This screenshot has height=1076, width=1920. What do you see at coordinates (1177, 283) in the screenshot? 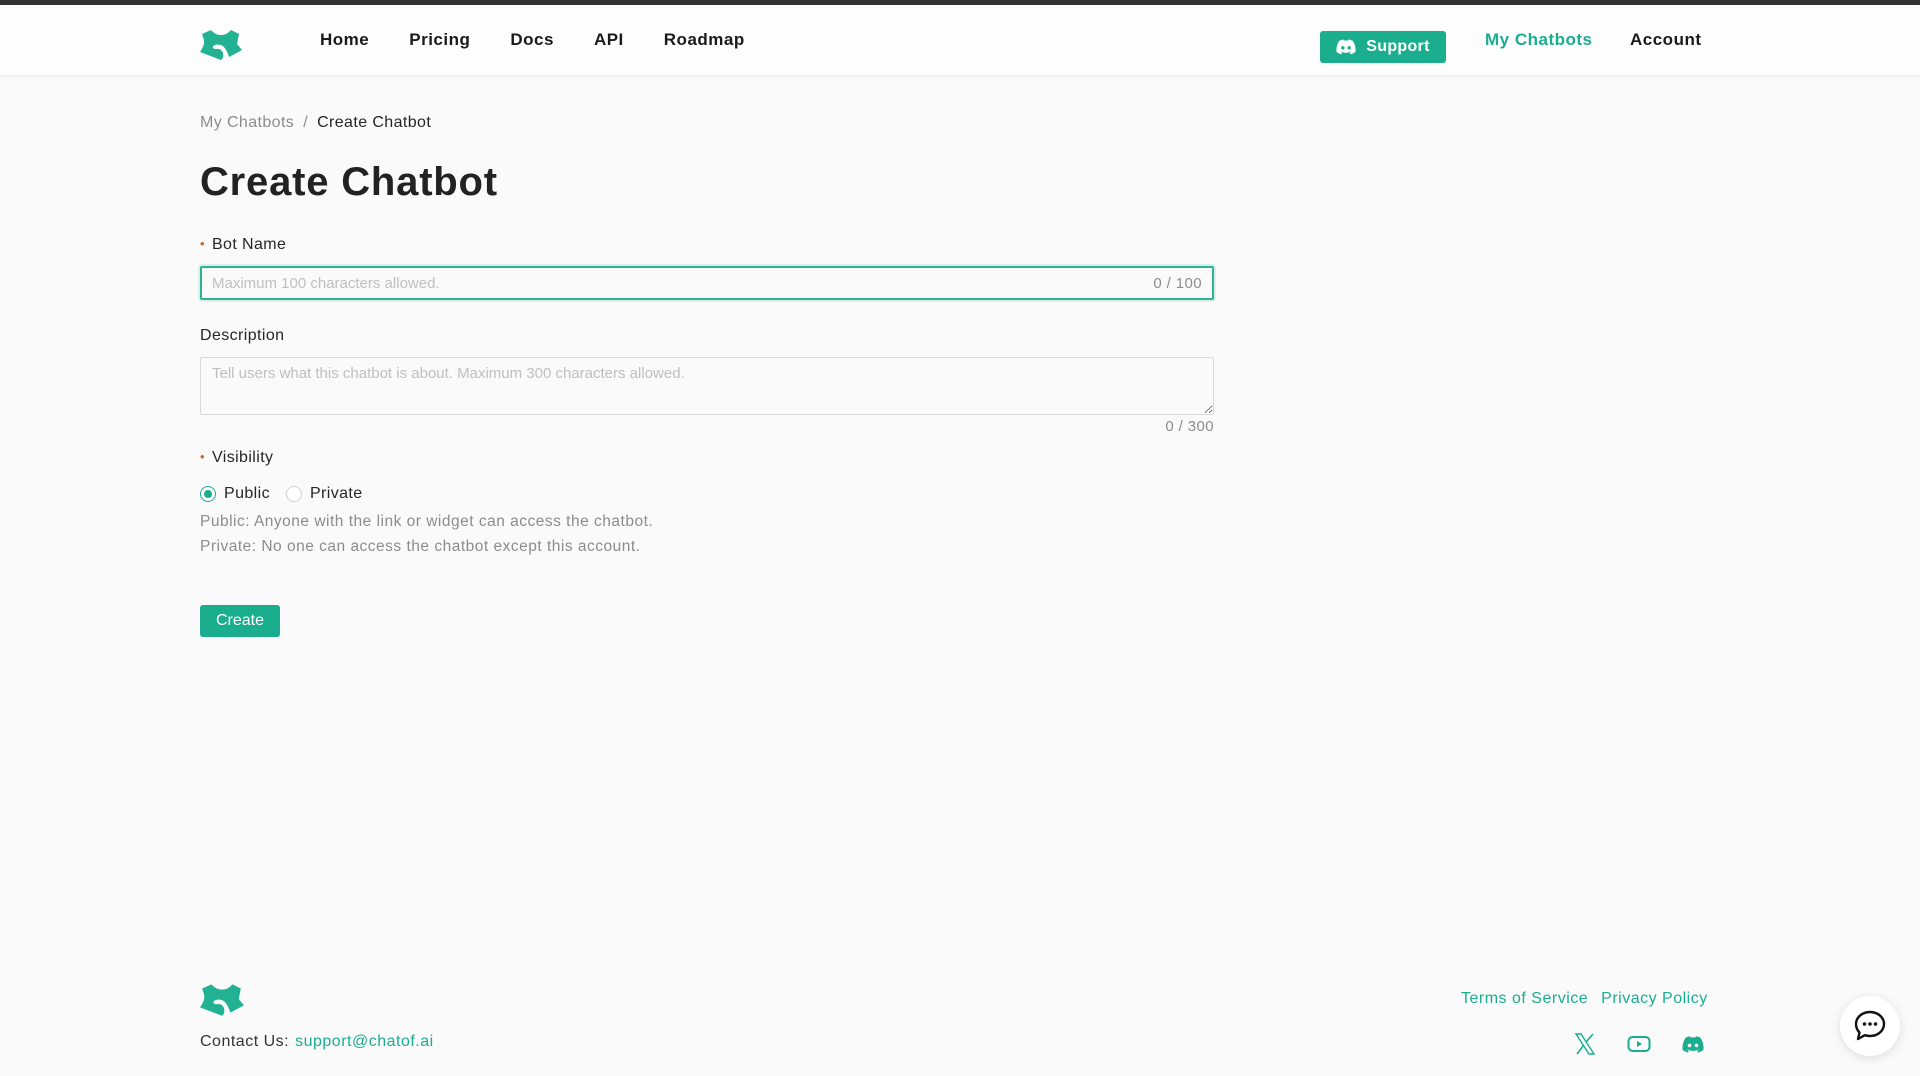
I see `bot-name-counter: 0 / 100` at bounding box center [1177, 283].